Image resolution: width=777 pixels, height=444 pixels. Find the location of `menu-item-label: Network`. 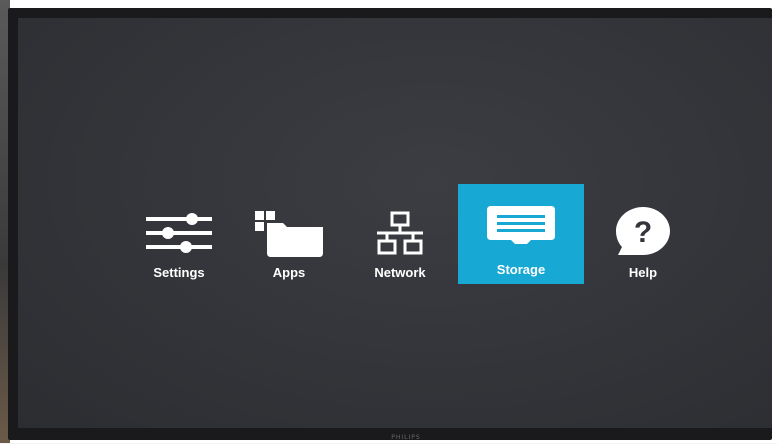

menu-item-label: Network is located at coordinates (400, 272).